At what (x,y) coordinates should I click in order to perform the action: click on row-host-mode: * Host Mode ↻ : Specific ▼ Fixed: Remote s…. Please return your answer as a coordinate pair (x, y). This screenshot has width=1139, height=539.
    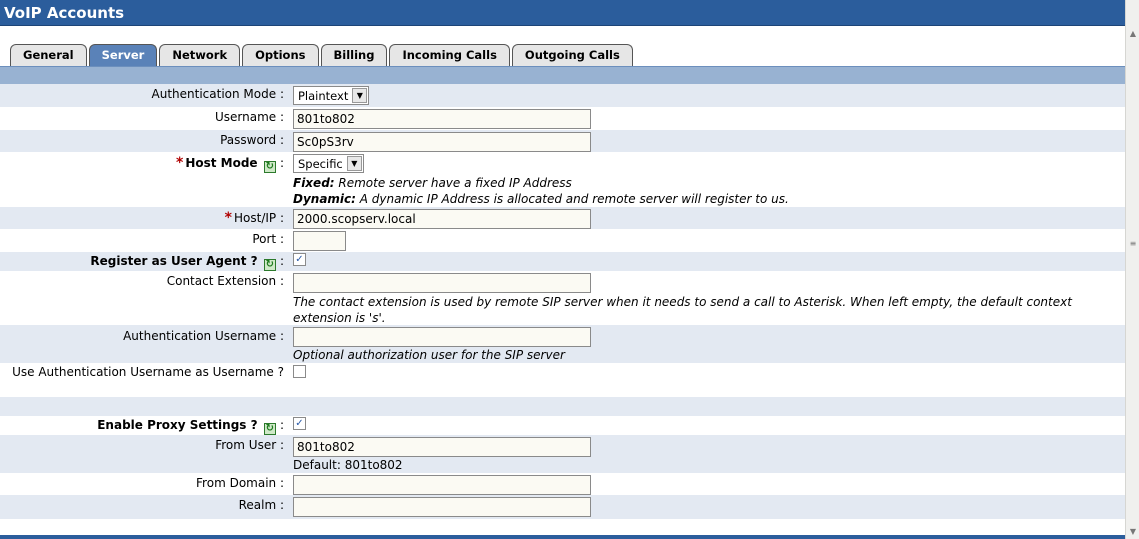
    Looking at the image, I should click on (562, 179).